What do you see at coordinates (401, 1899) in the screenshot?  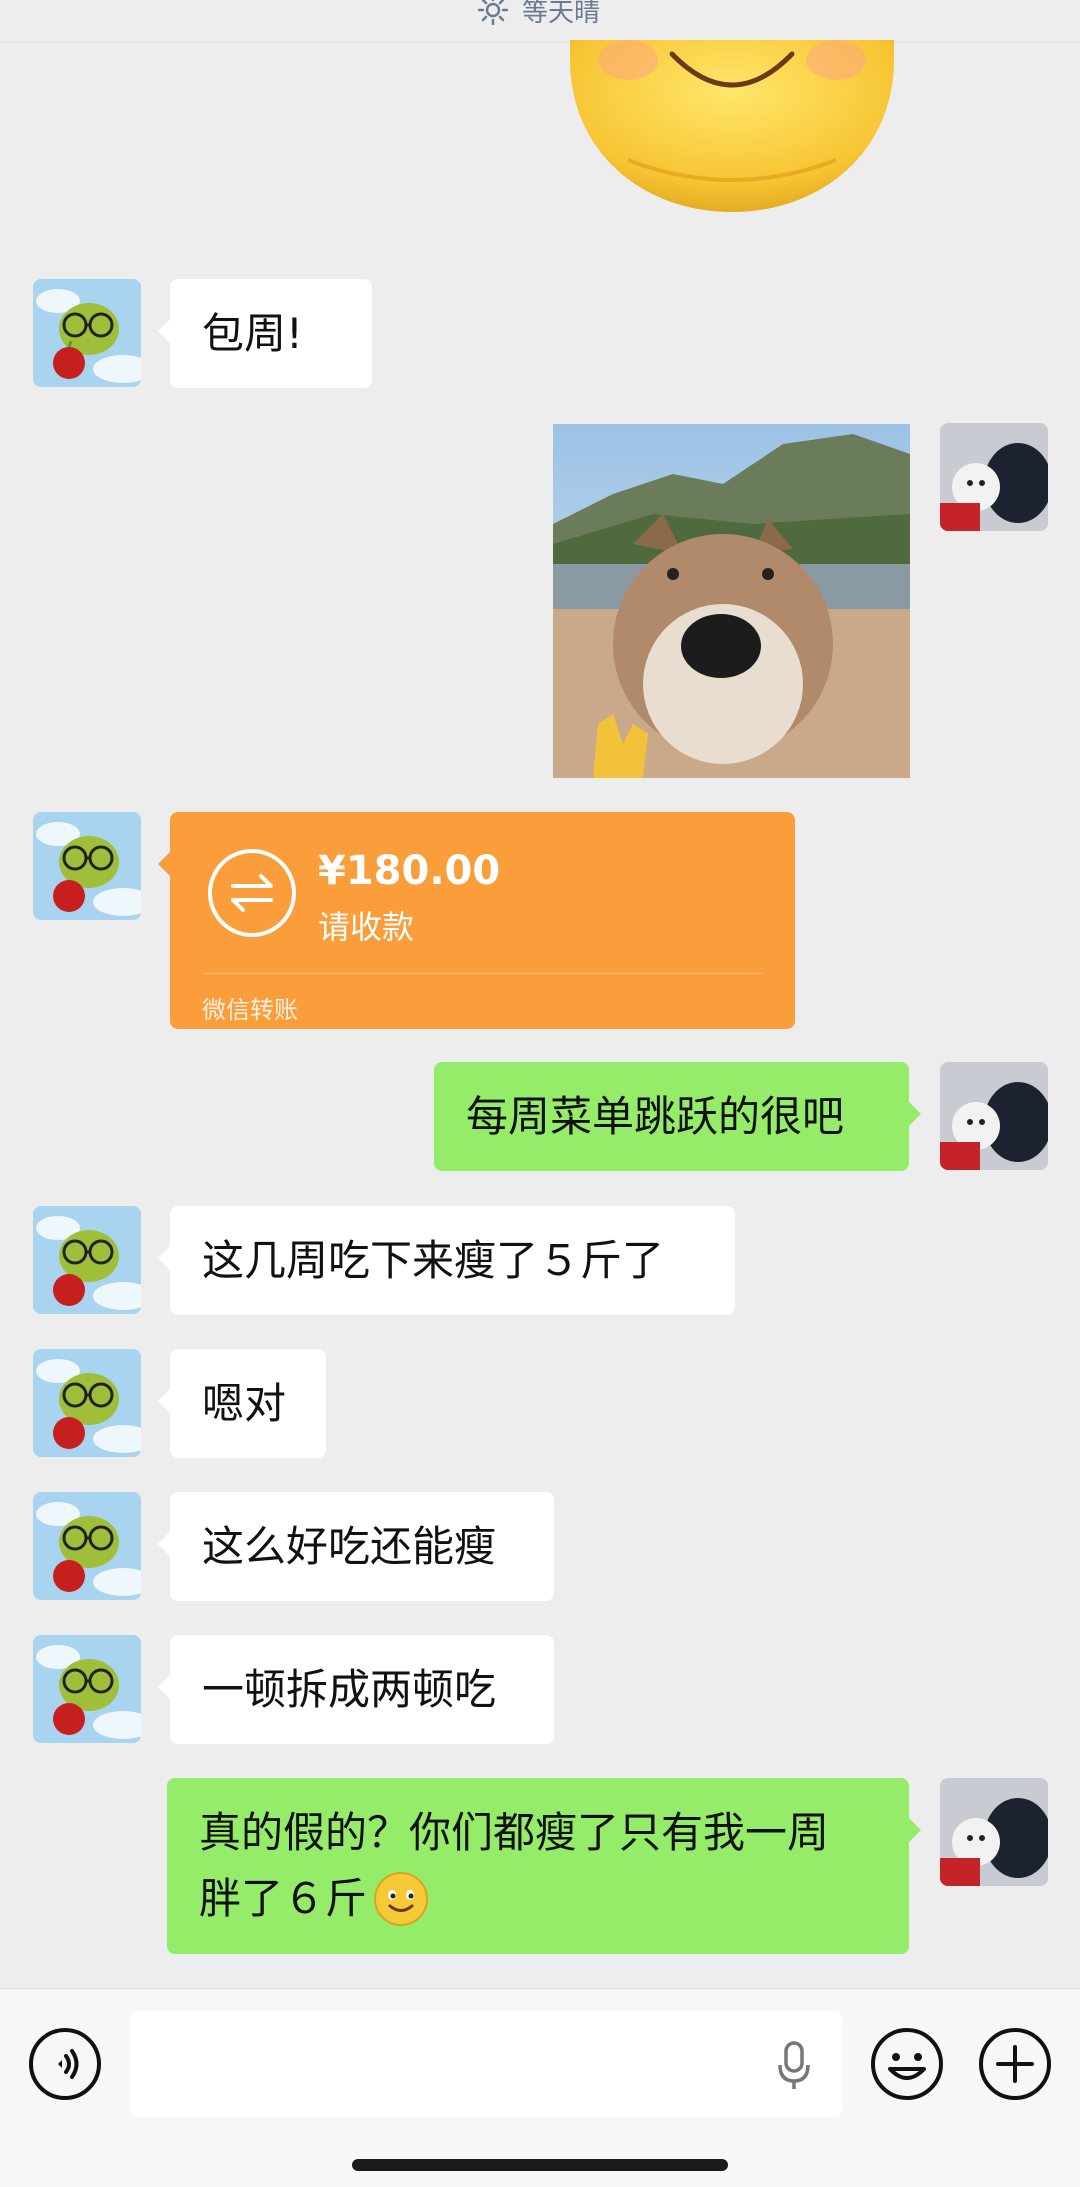 I see `smile-emoji` at bounding box center [401, 1899].